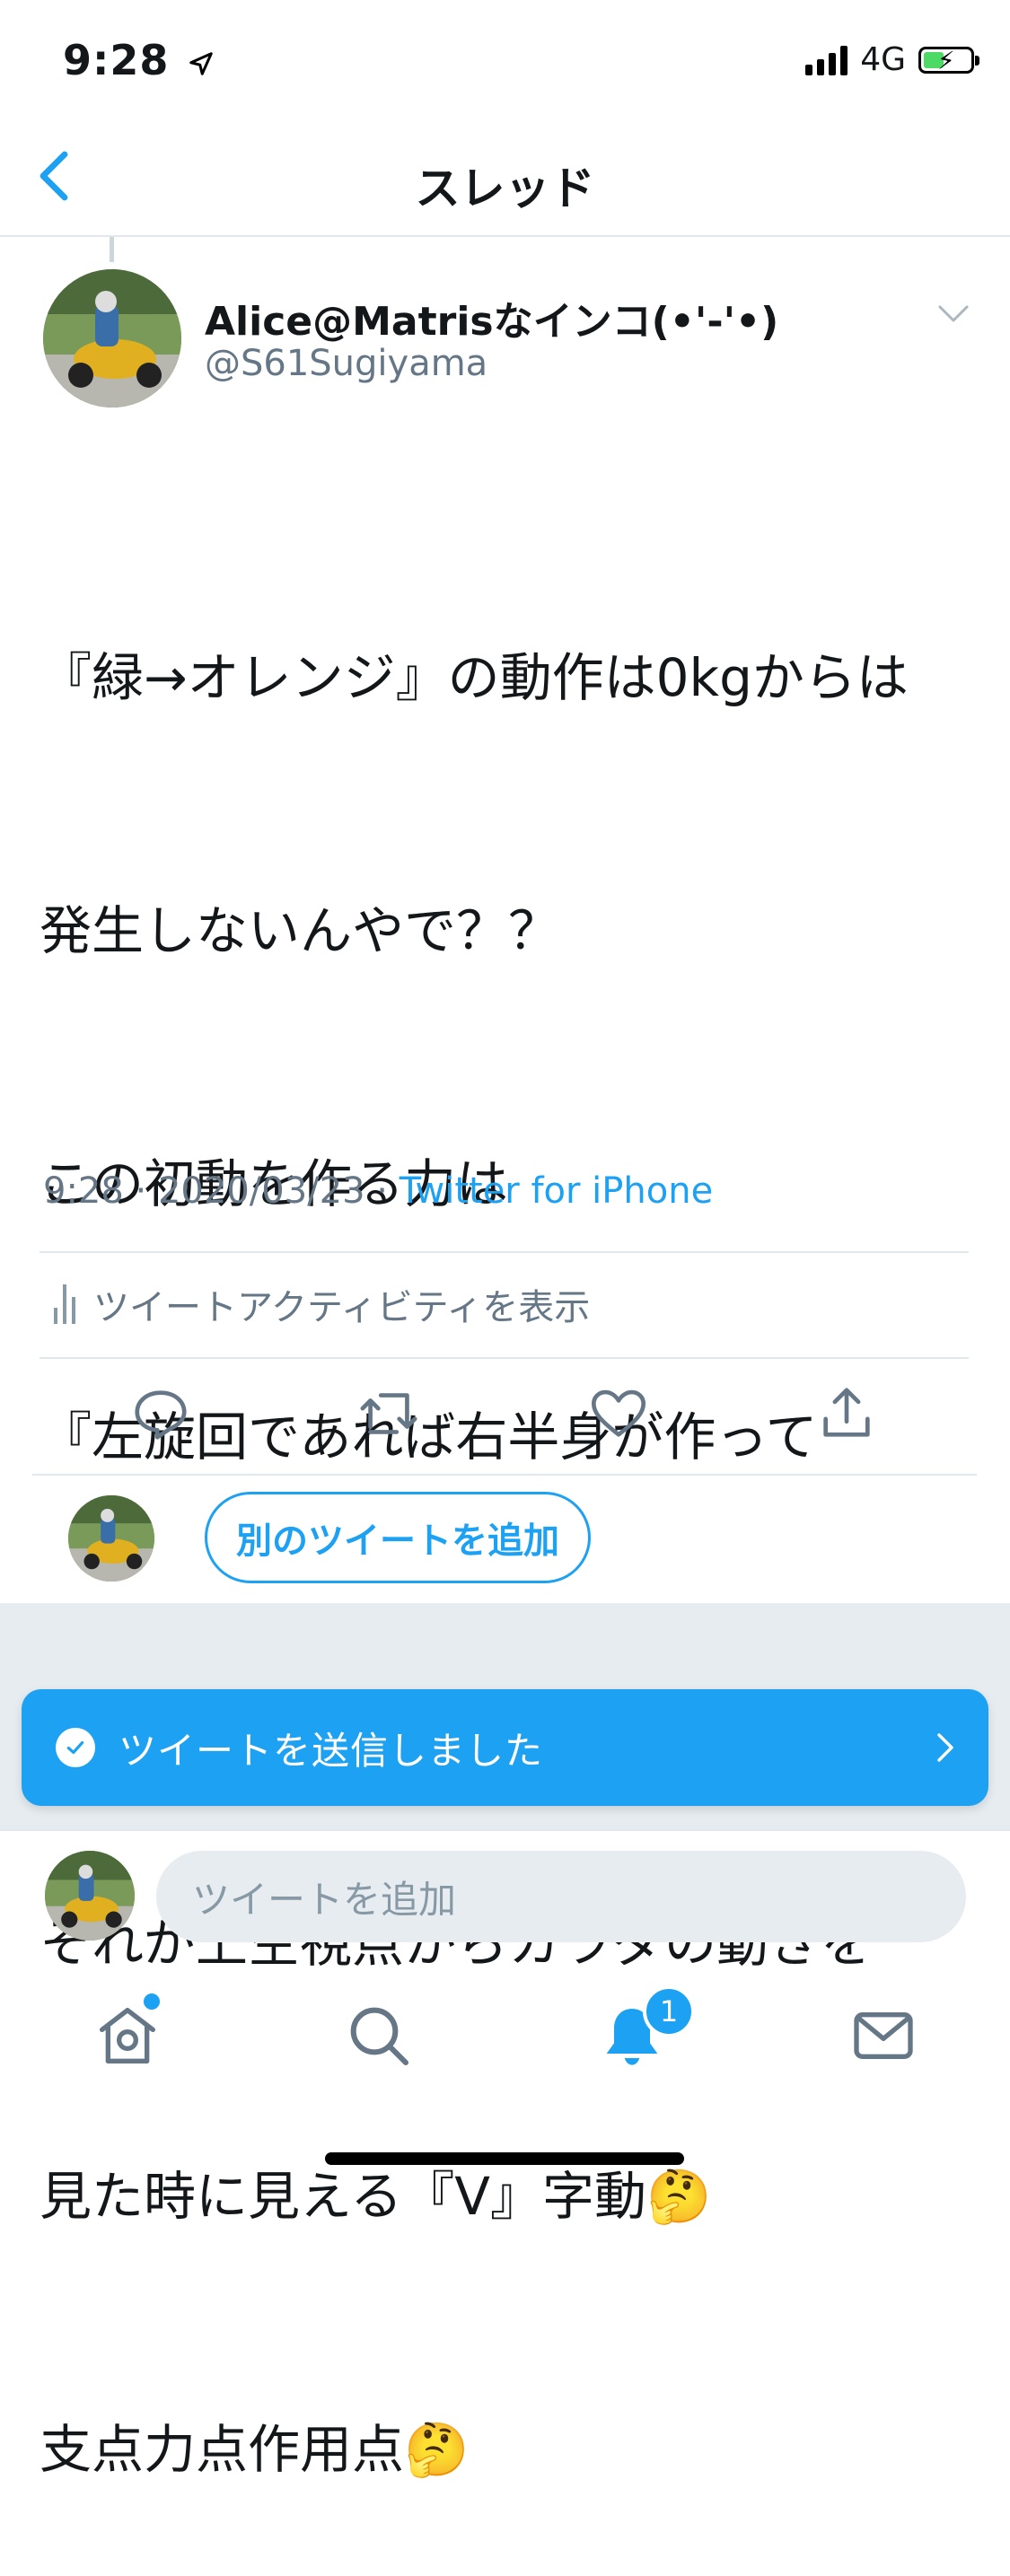 This screenshot has height=2576, width=1010. I want to click on thread-connector, so click(112, 249).